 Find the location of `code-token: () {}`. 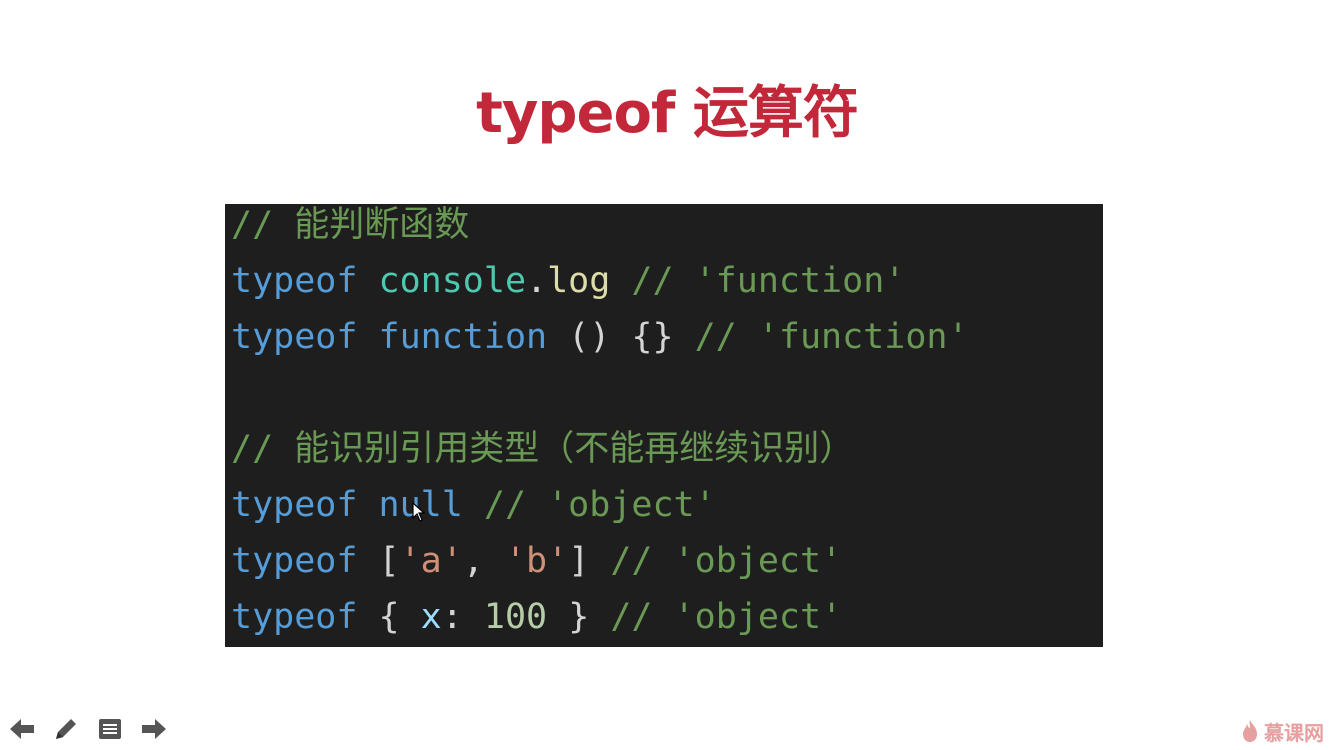

code-token: () {} is located at coordinates (610, 337).